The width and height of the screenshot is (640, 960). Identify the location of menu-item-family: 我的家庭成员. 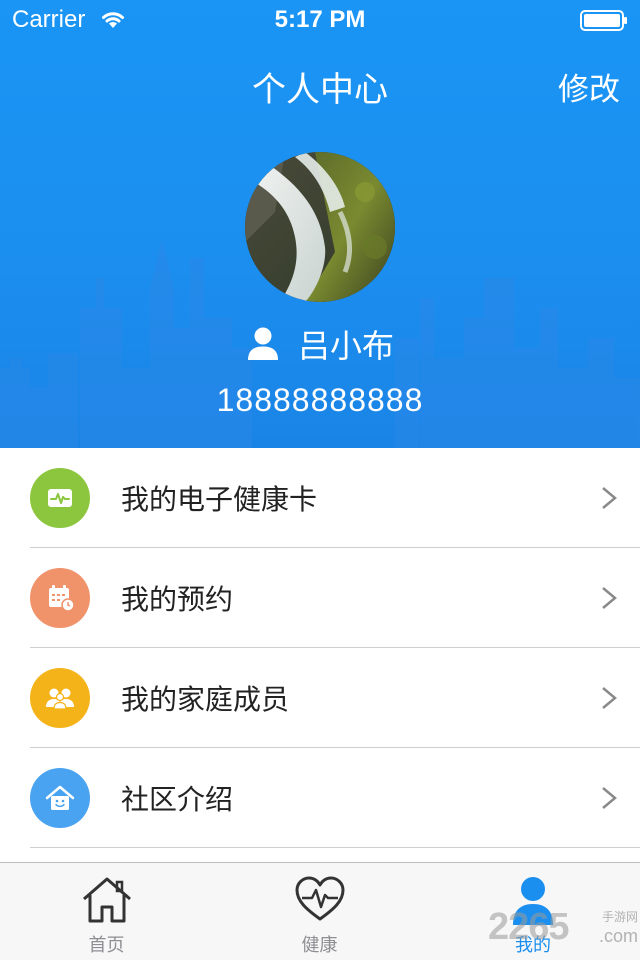
(320, 698).